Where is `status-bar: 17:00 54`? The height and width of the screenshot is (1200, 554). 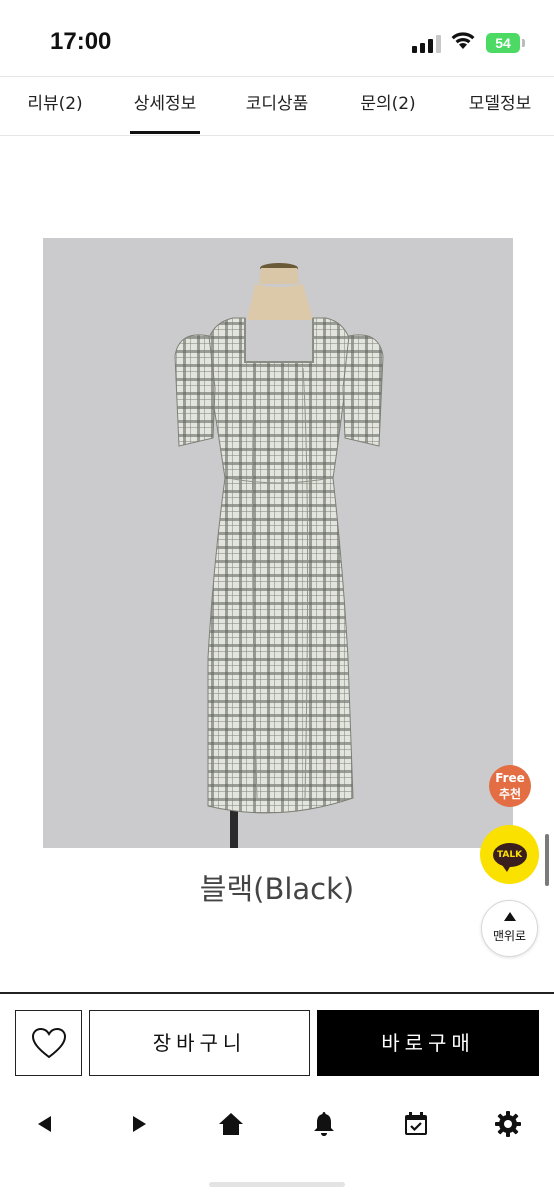
status-bar: 17:00 54 is located at coordinates (277, 38).